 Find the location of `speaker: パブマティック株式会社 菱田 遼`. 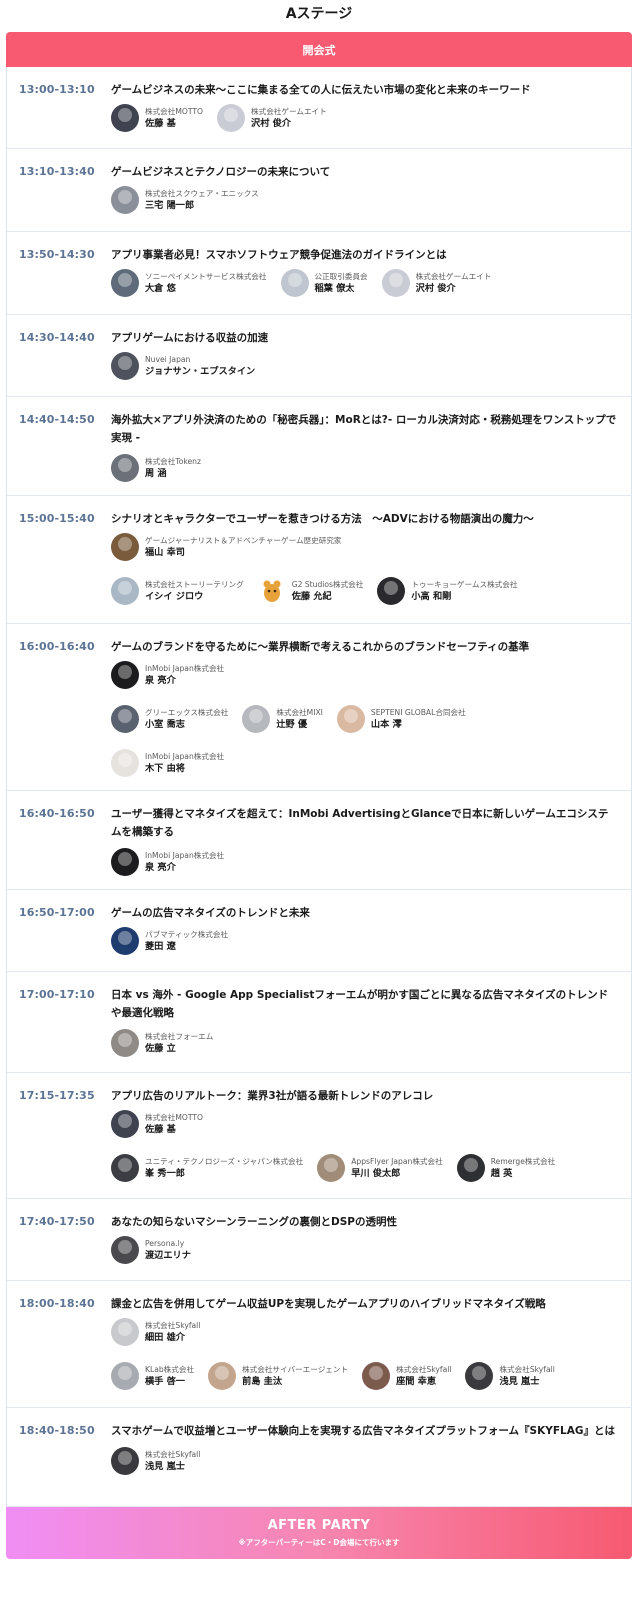

speaker: パブマティック株式会社 菱田 遼 is located at coordinates (169, 941).